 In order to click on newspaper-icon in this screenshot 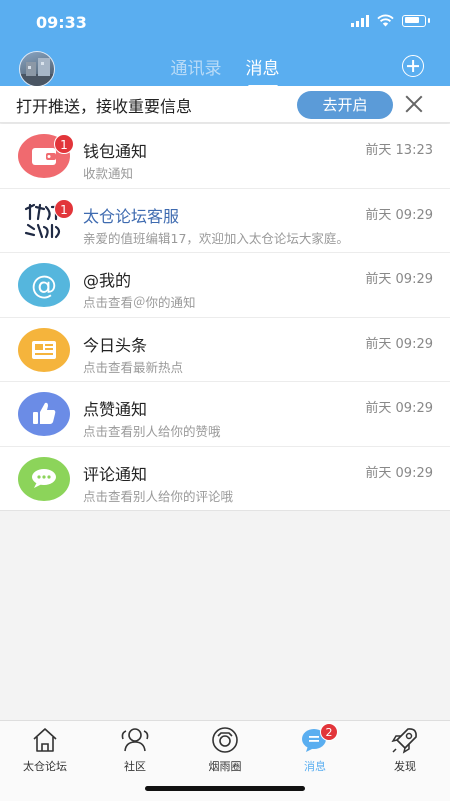, I will do `click(44, 349)`.